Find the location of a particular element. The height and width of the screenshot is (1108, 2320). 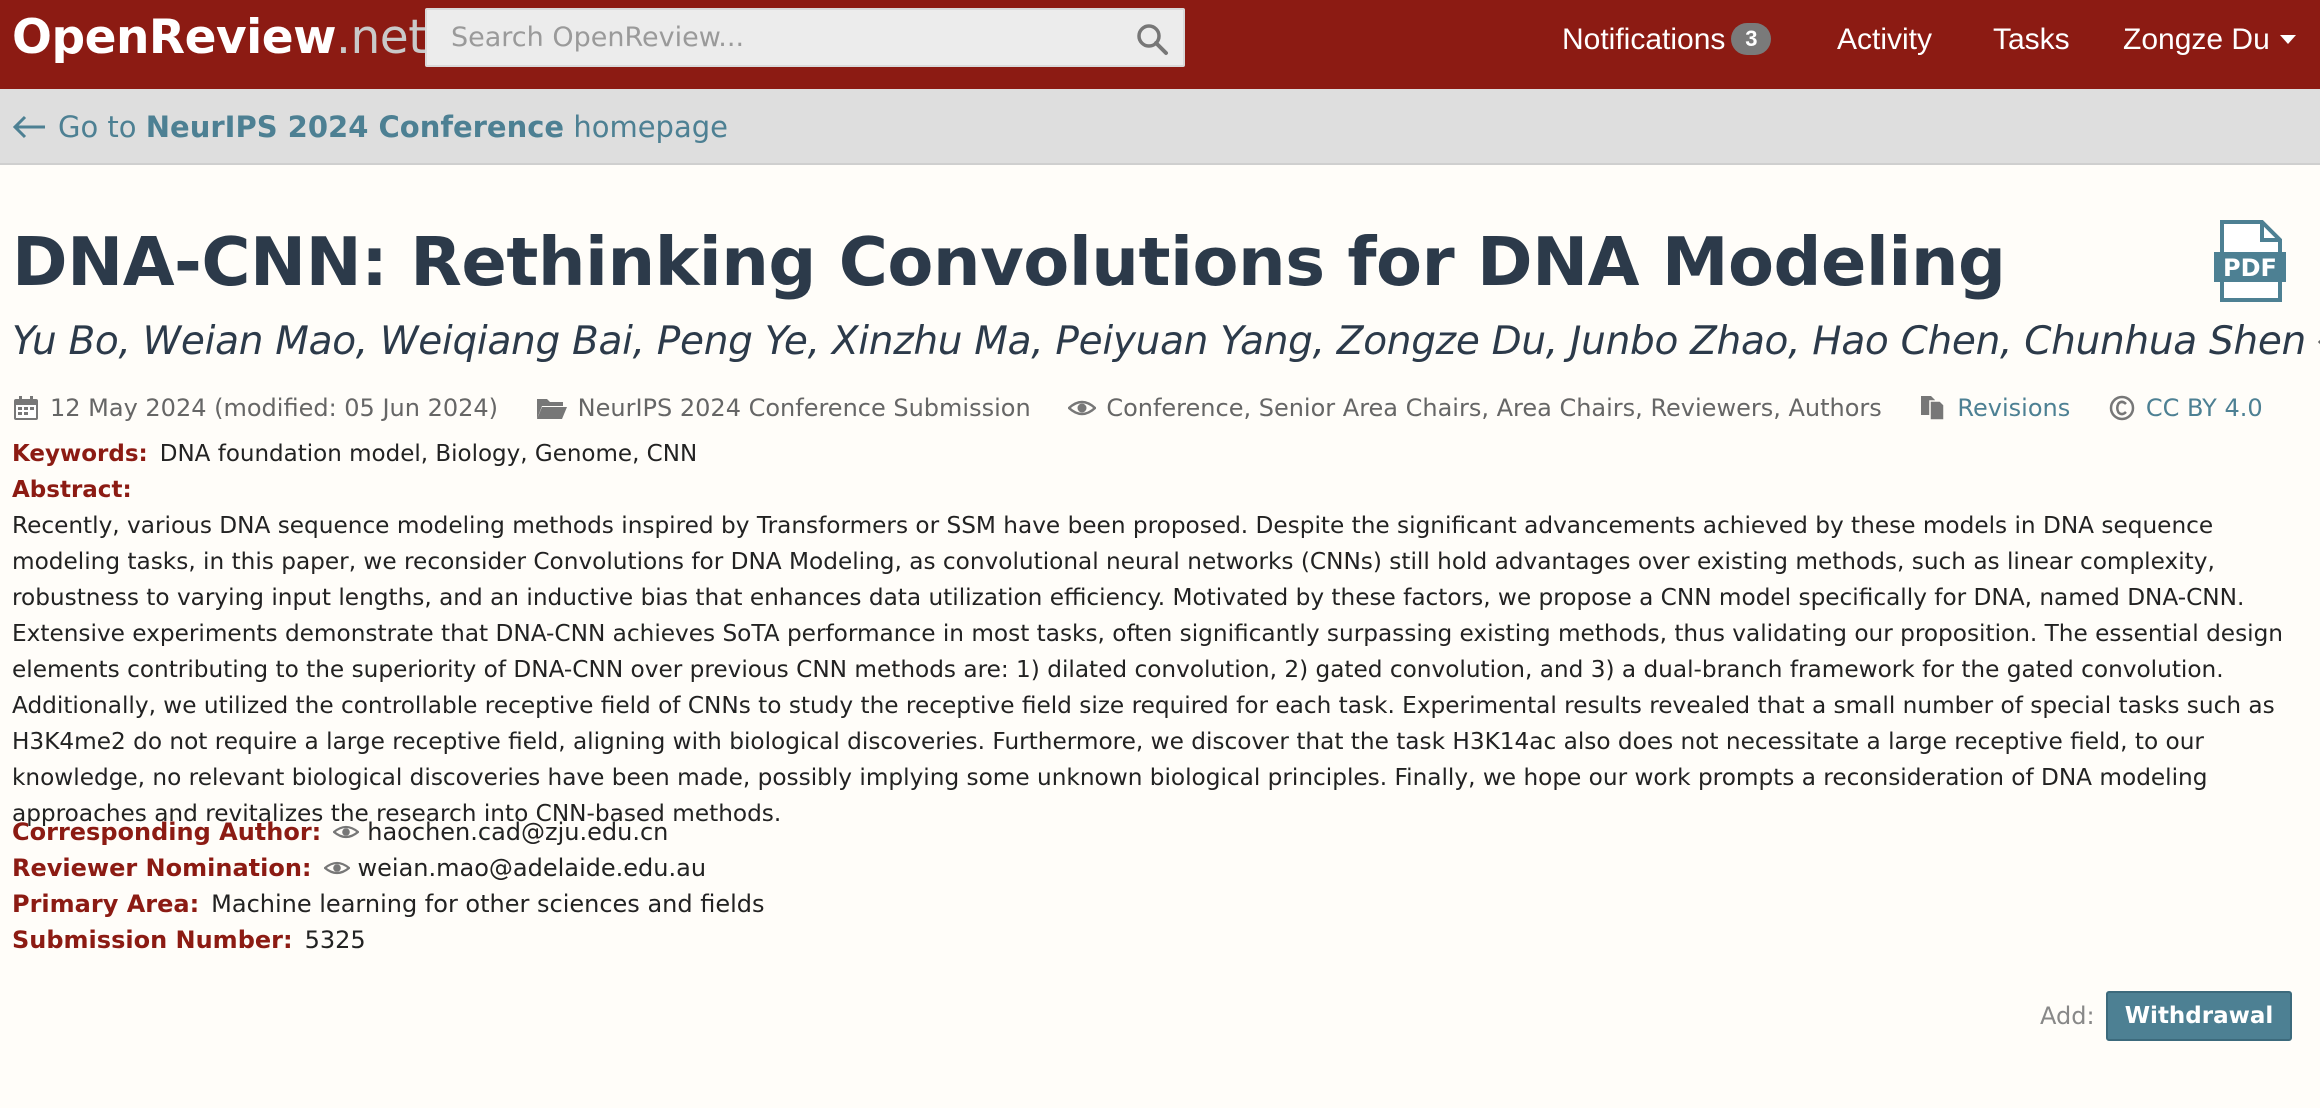

reviewer-nomination-value: weian.mao@adelaide.edu.au is located at coordinates (532, 868).